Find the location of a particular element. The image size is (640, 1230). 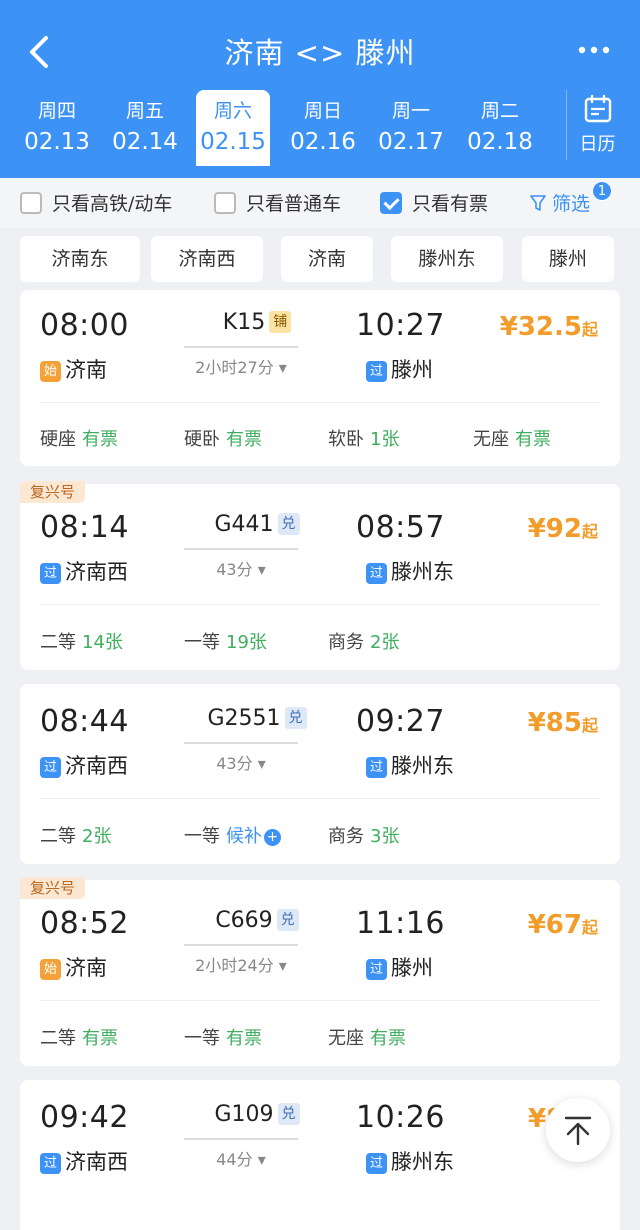

price: ¥67起 is located at coordinates (563, 925).